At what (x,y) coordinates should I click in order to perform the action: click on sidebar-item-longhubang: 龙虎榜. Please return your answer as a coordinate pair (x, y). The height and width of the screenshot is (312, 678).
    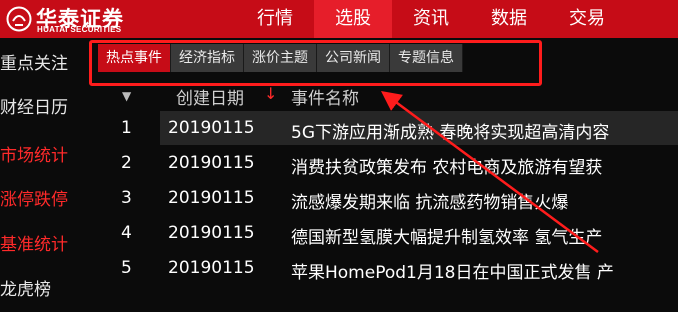
    Looking at the image, I should click on (45, 290).